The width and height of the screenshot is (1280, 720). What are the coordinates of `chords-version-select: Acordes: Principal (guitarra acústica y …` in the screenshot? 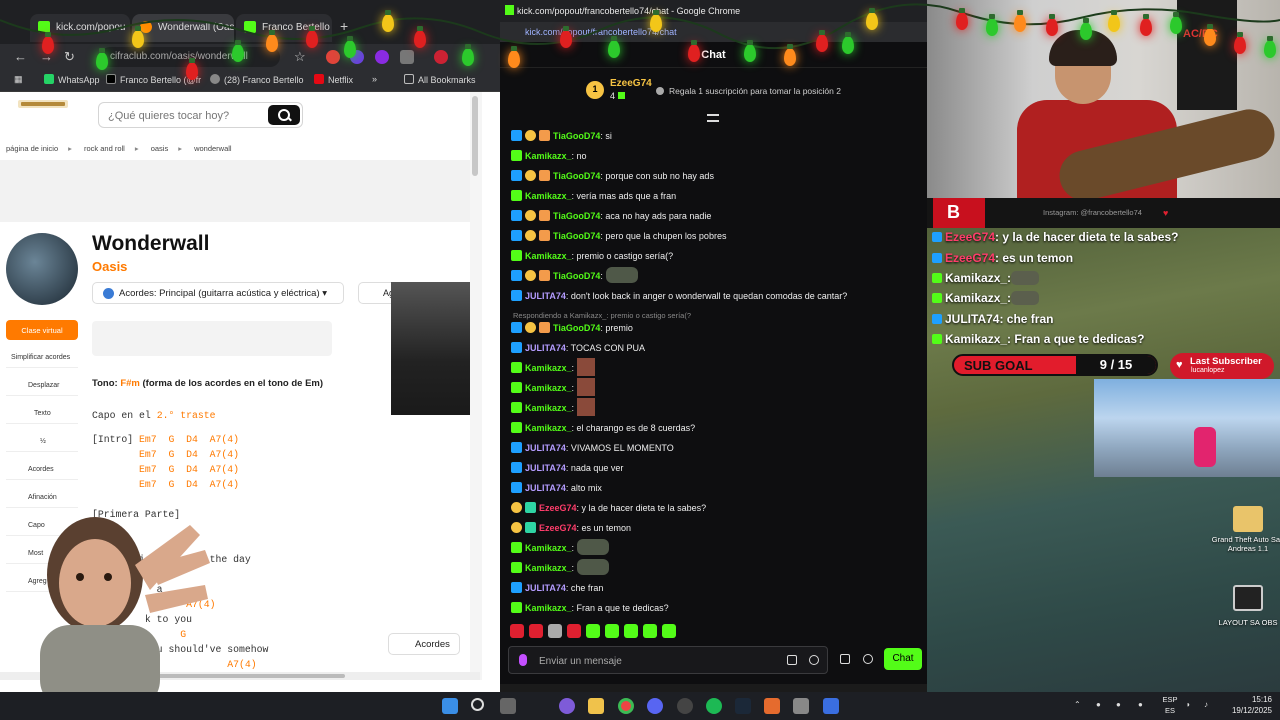 It's located at (218, 293).